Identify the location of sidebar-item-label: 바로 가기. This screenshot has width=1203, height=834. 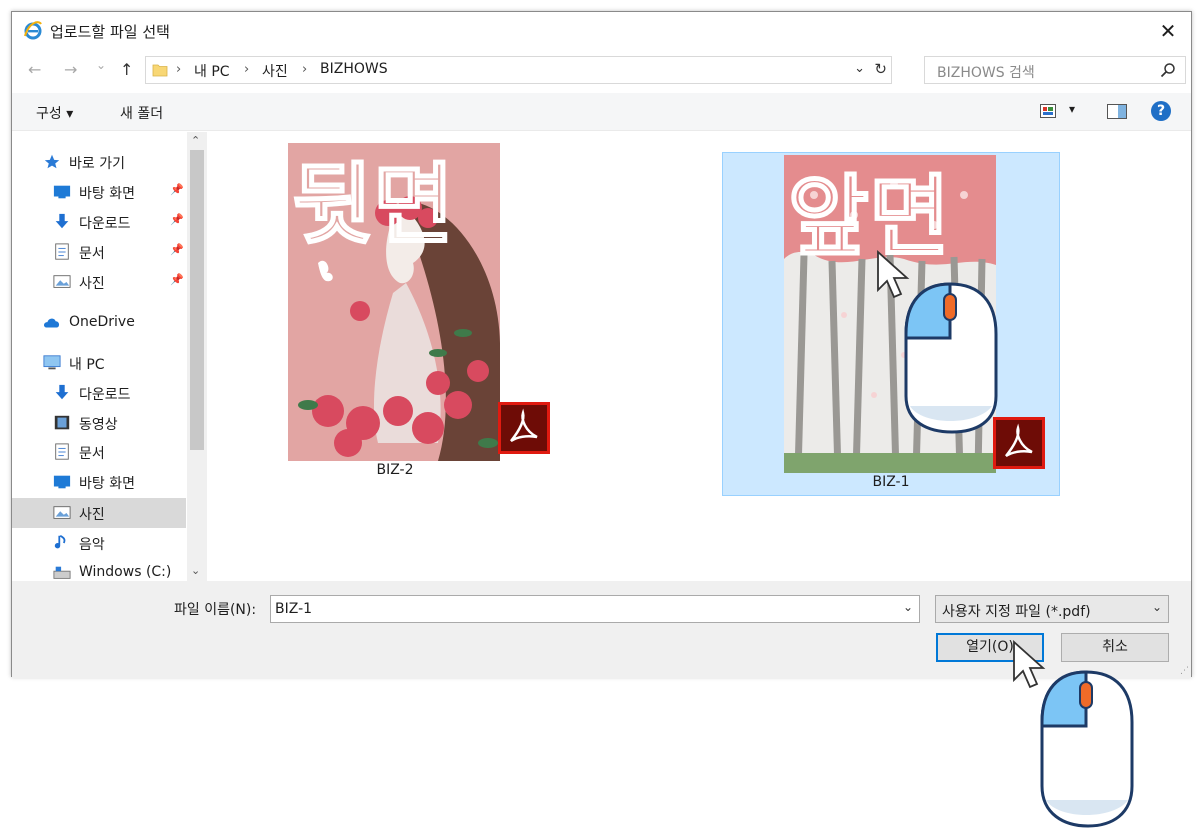
(97, 164).